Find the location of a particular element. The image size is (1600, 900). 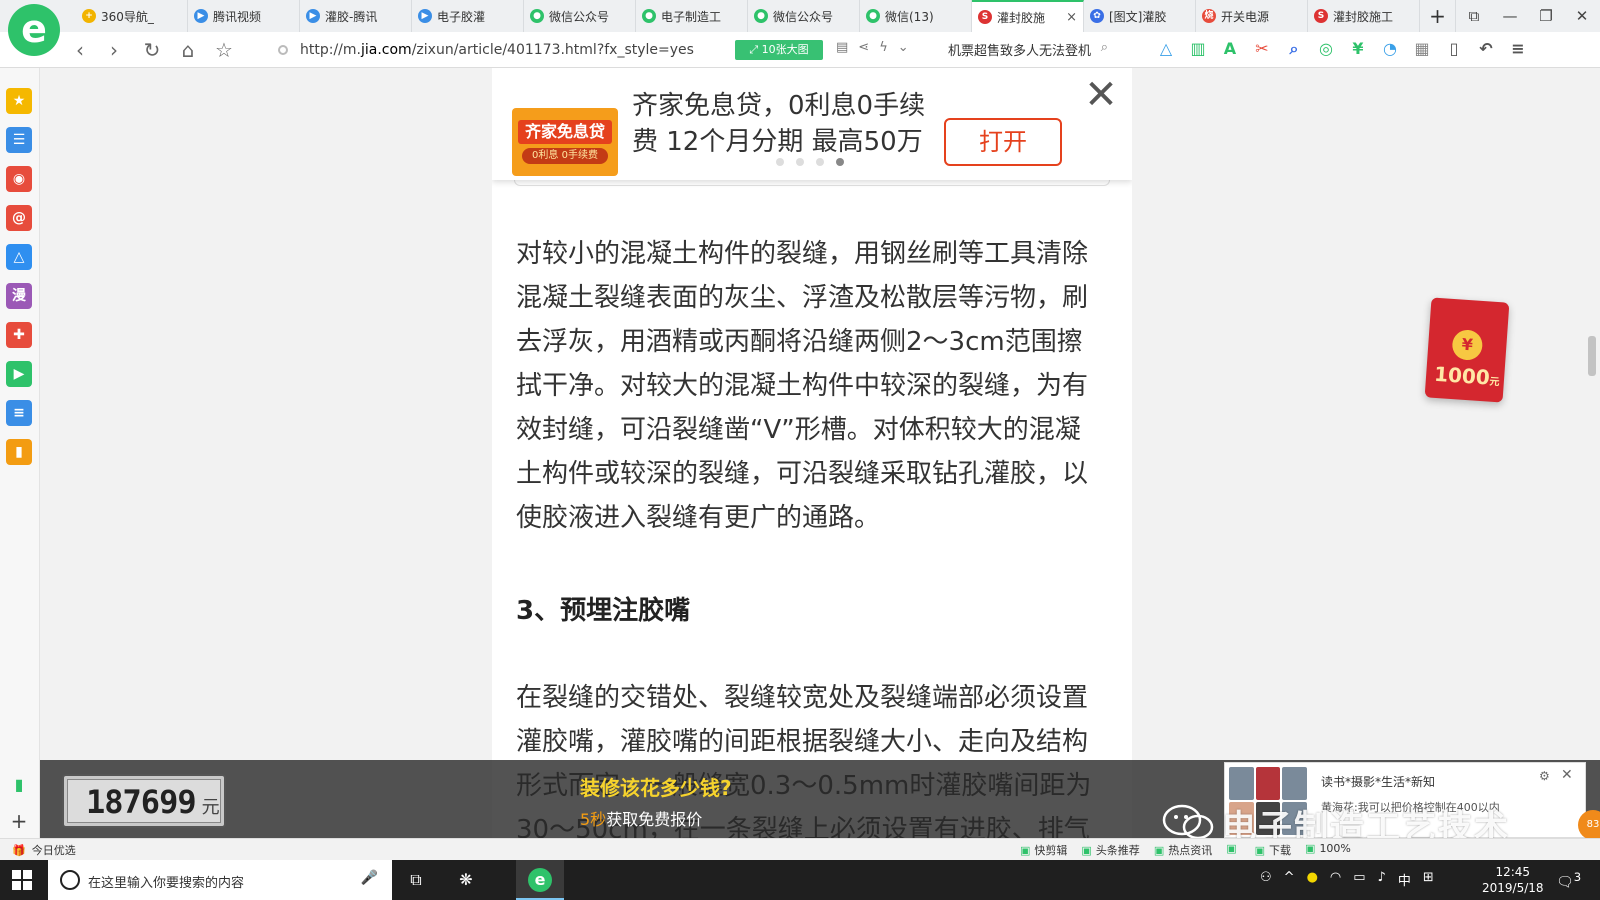

comic-icon: 漫 is located at coordinates (19, 296).